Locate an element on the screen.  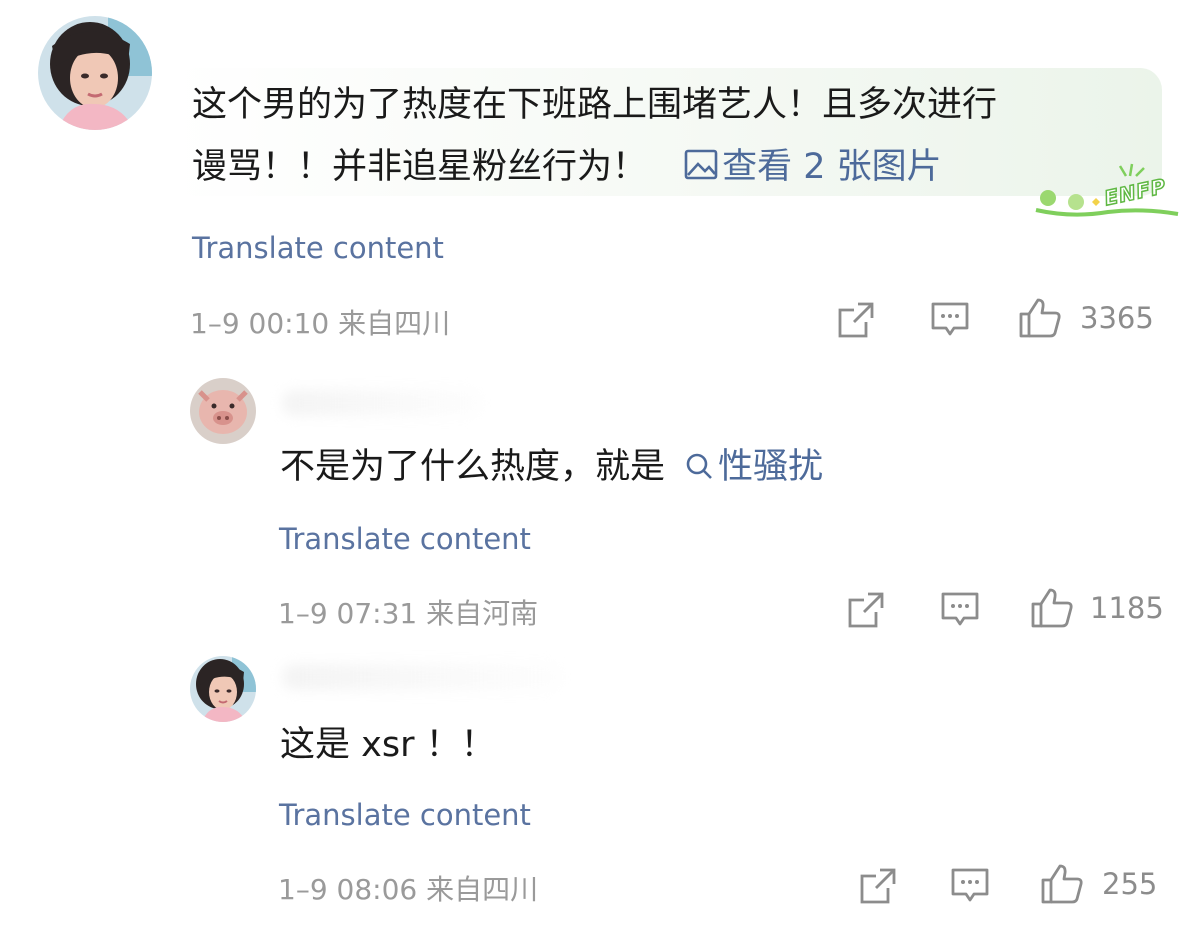
enfp-badge: ENFP is located at coordinates (1107, 189).